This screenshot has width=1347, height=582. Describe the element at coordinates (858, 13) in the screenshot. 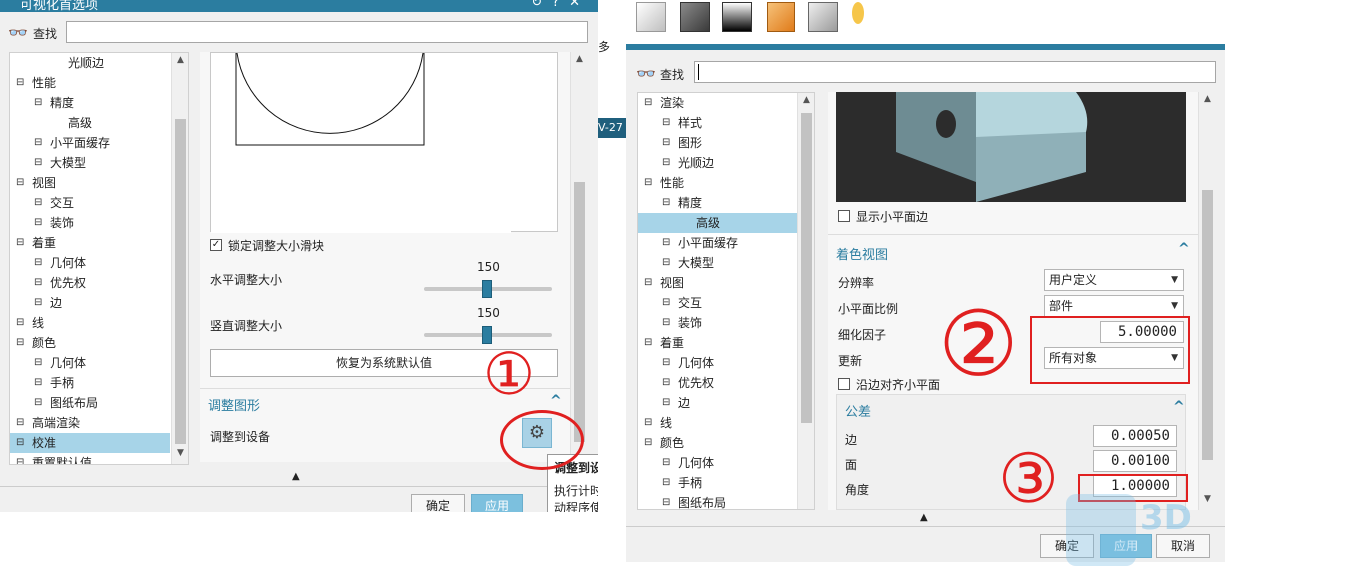

I see `light-bulb-icon` at that location.